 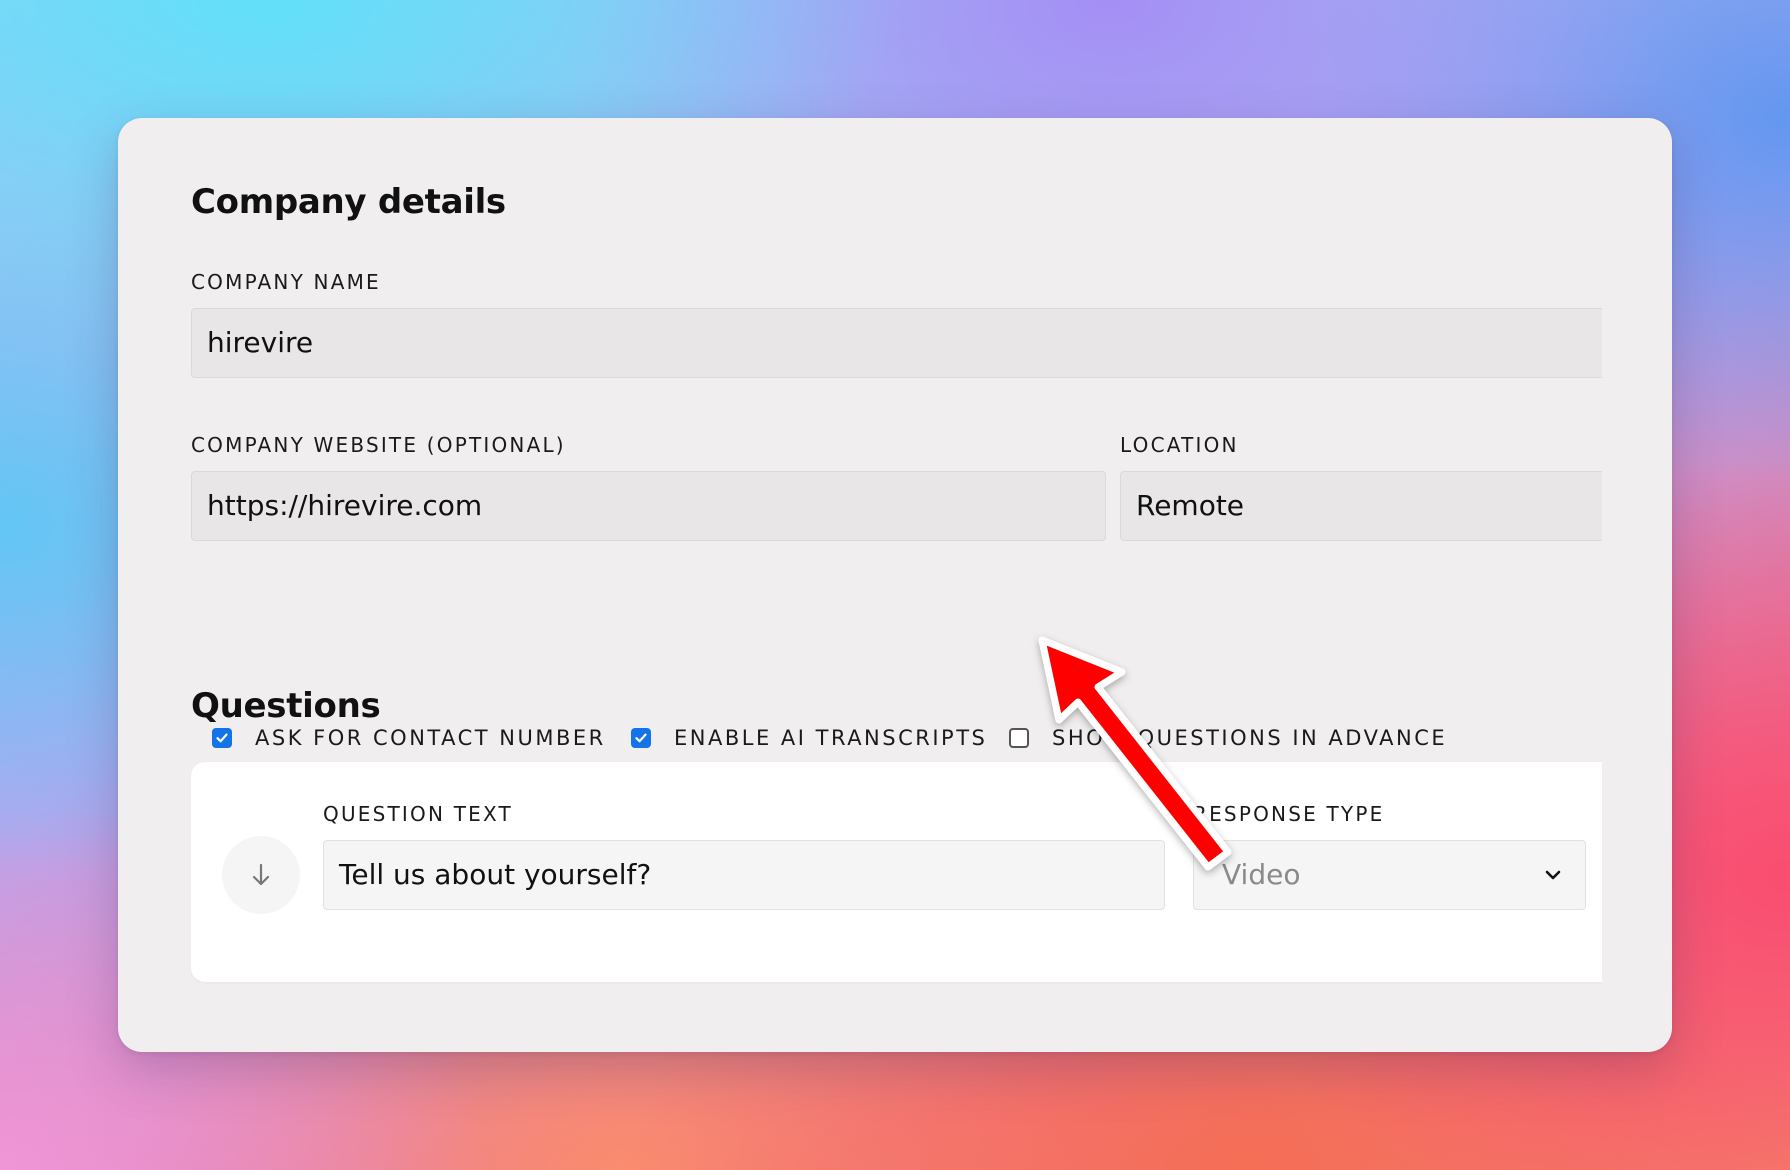 What do you see at coordinates (1250, 738) in the screenshot?
I see `show-questions-in-advance-label: SHOW QUESTIONS IN ADVANCE` at bounding box center [1250, 738].